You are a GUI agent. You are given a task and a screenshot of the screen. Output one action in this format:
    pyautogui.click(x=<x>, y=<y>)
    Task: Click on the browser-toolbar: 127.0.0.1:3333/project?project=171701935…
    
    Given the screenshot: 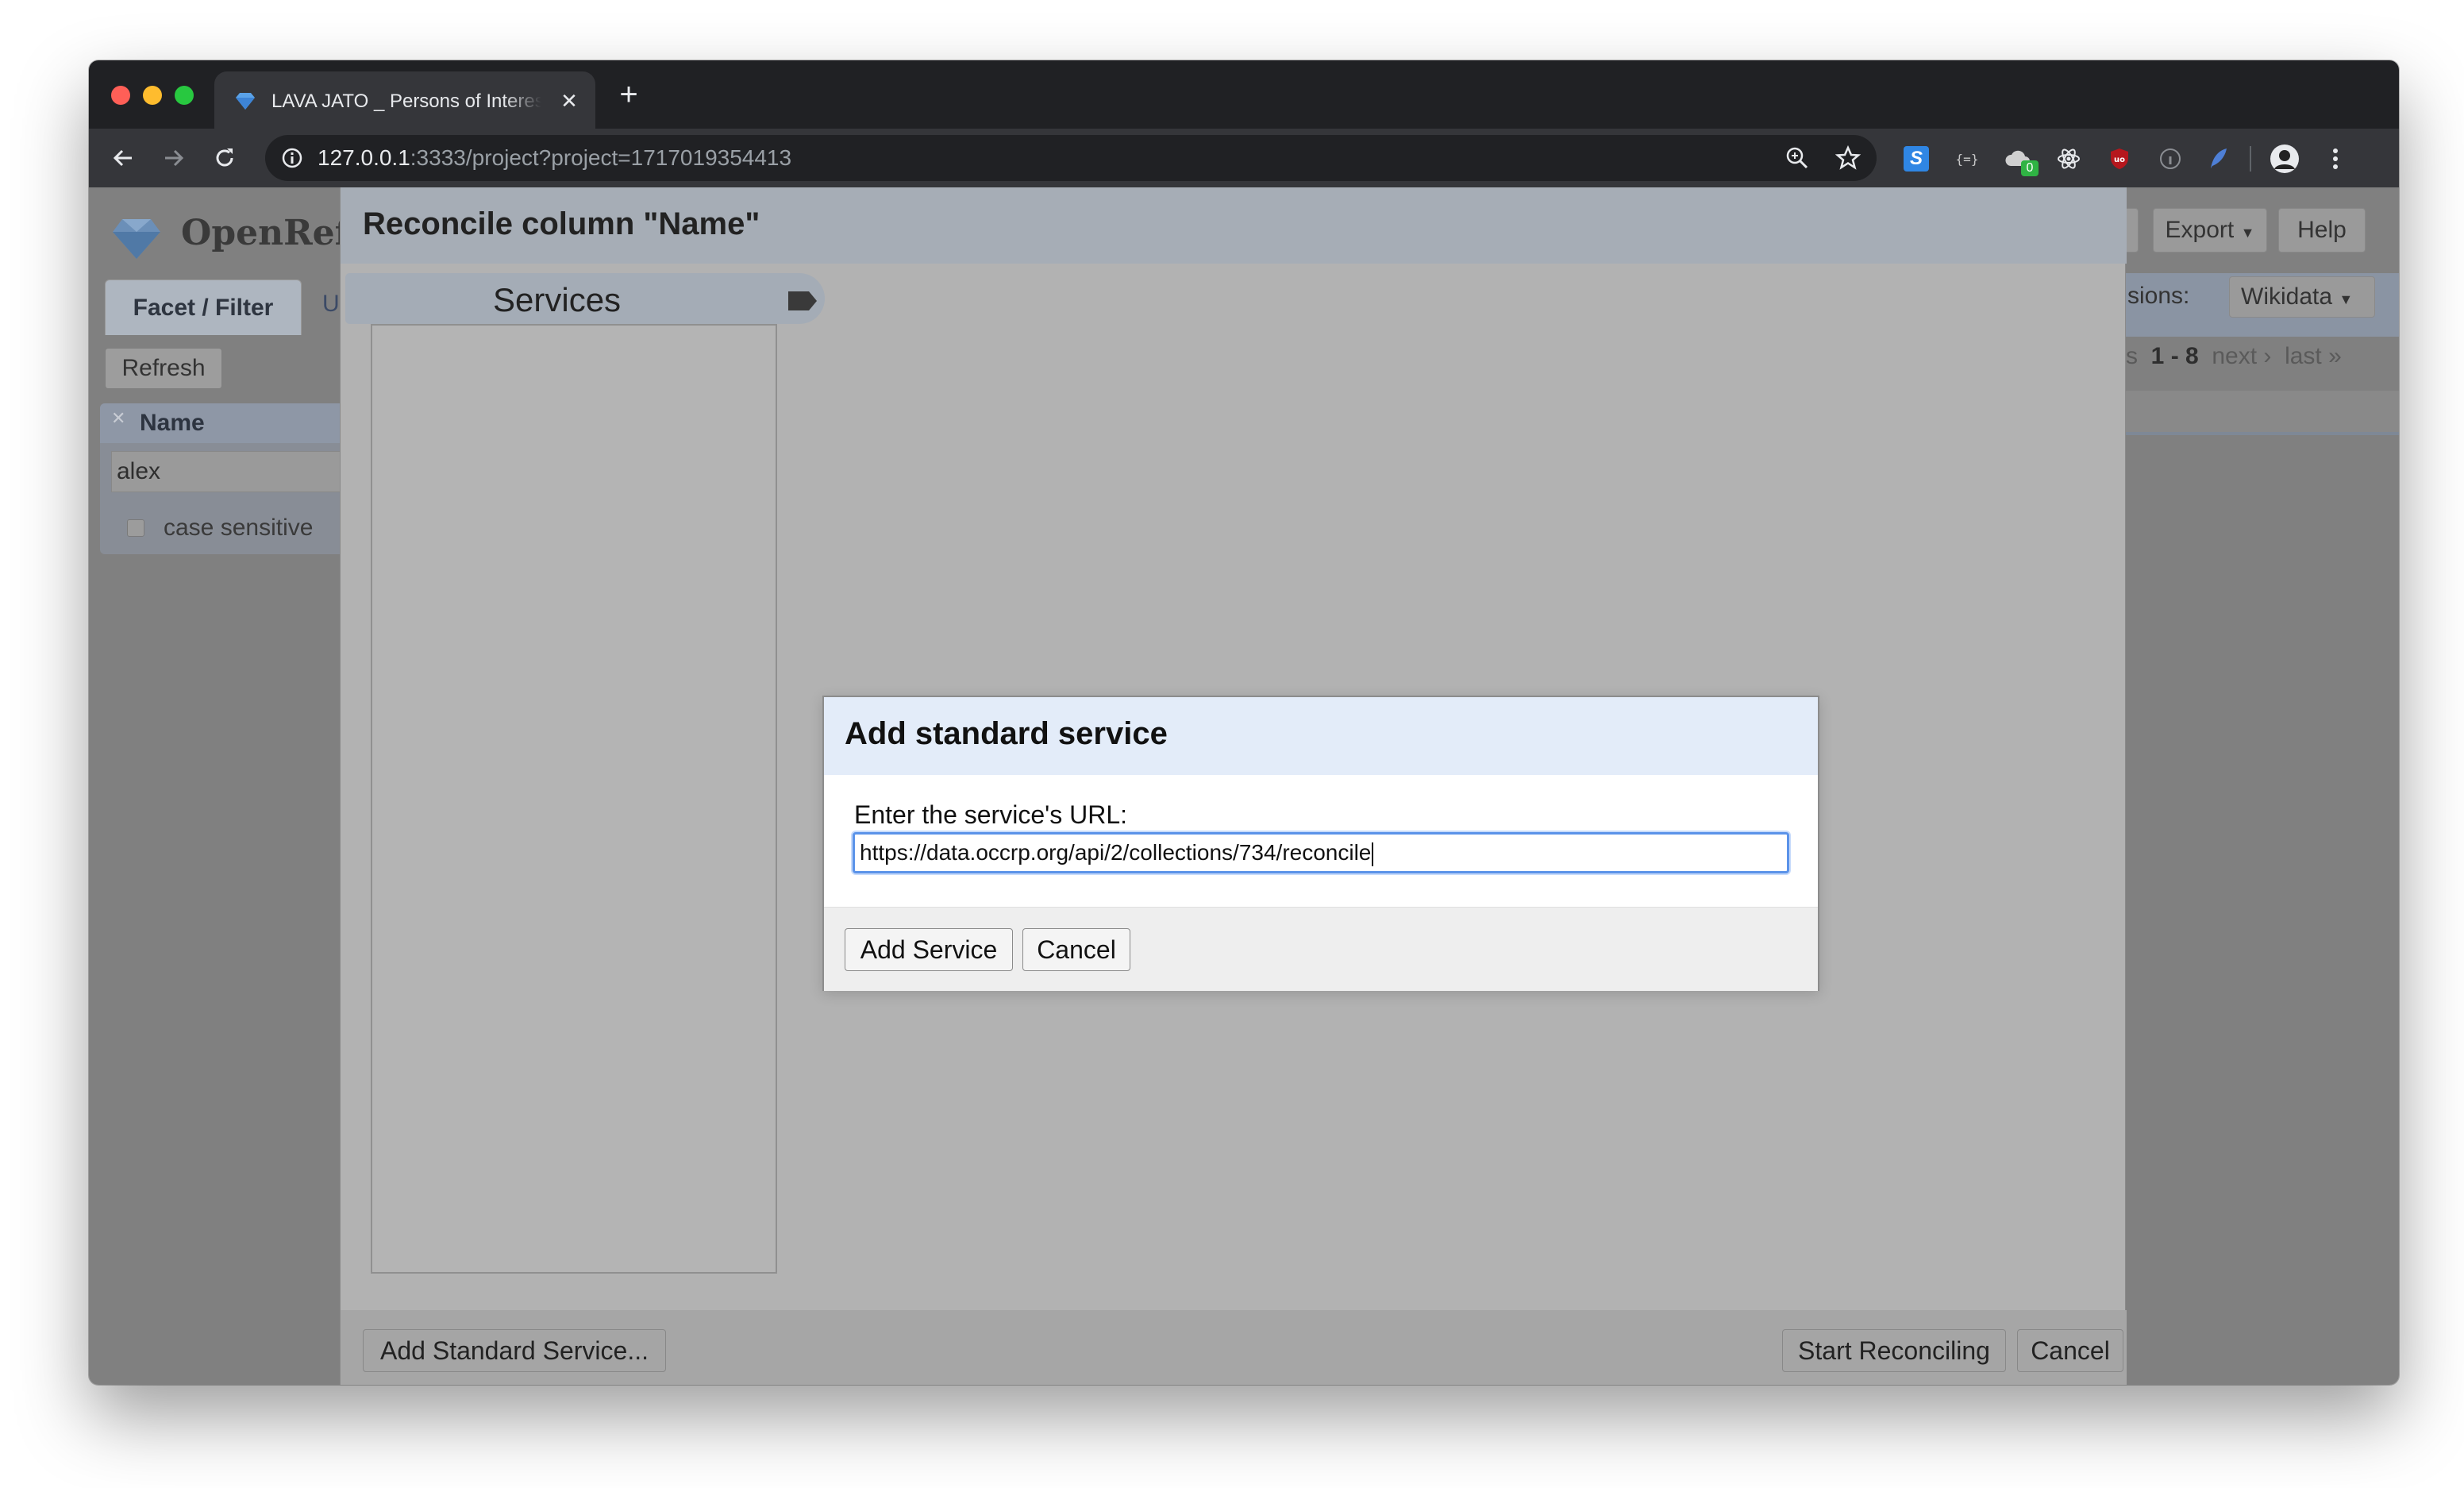 What is the action you would take?
    pyautogui.click(x=1244, y=158)
    